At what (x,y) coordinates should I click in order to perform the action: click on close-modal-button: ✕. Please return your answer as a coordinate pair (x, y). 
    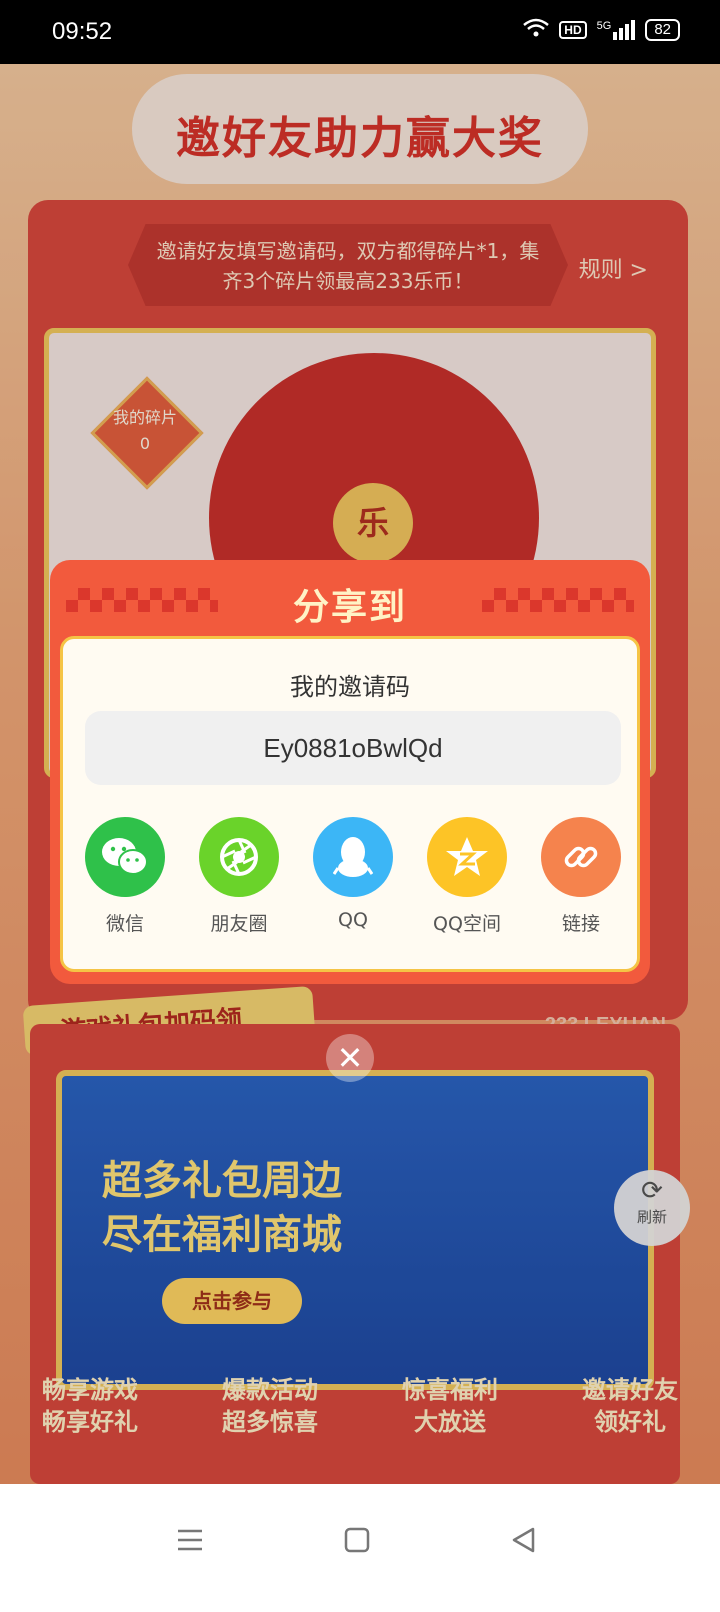
    Looking at the image, I should click on (350, 1058).